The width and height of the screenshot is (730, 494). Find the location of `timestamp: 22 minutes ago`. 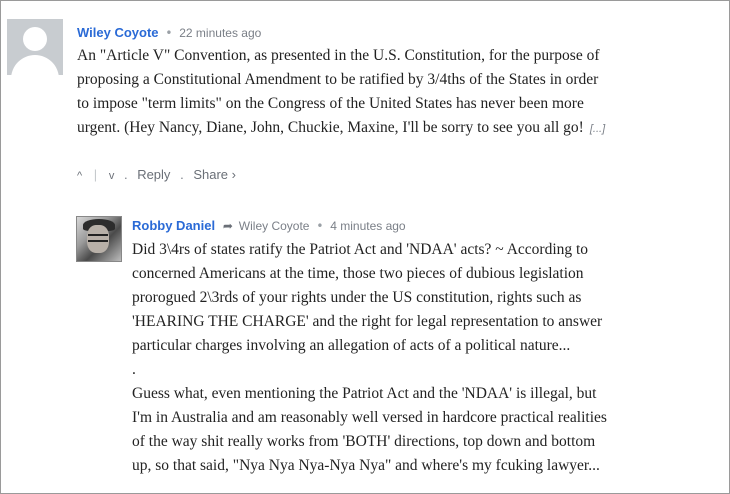

timestamp: 22 minutes ago is located at coordinates (220, 33).